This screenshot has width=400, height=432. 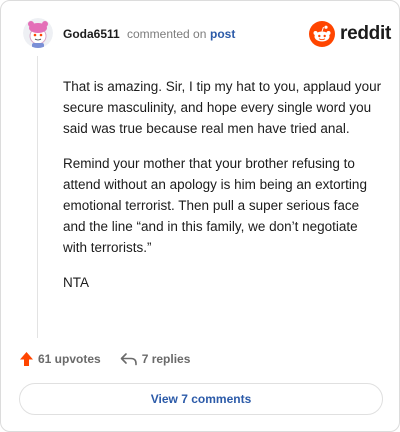 I want to click on reply-count: 7 replies, so click(x=166, y=359).